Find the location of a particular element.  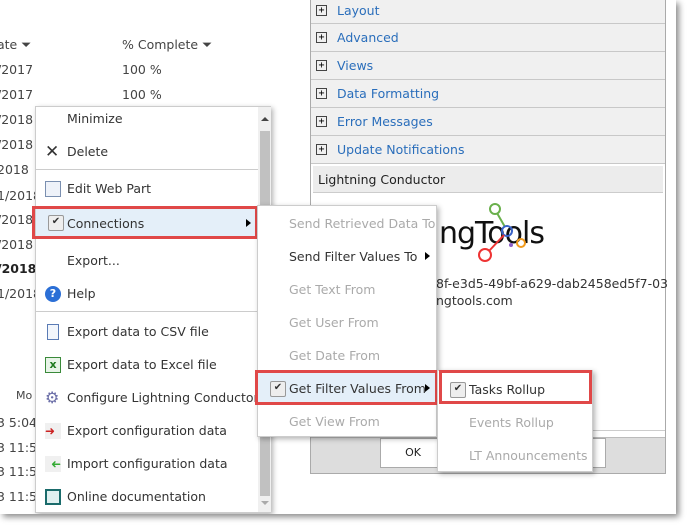

gear-icon: ⚙ is located at coordinates (52, 397).